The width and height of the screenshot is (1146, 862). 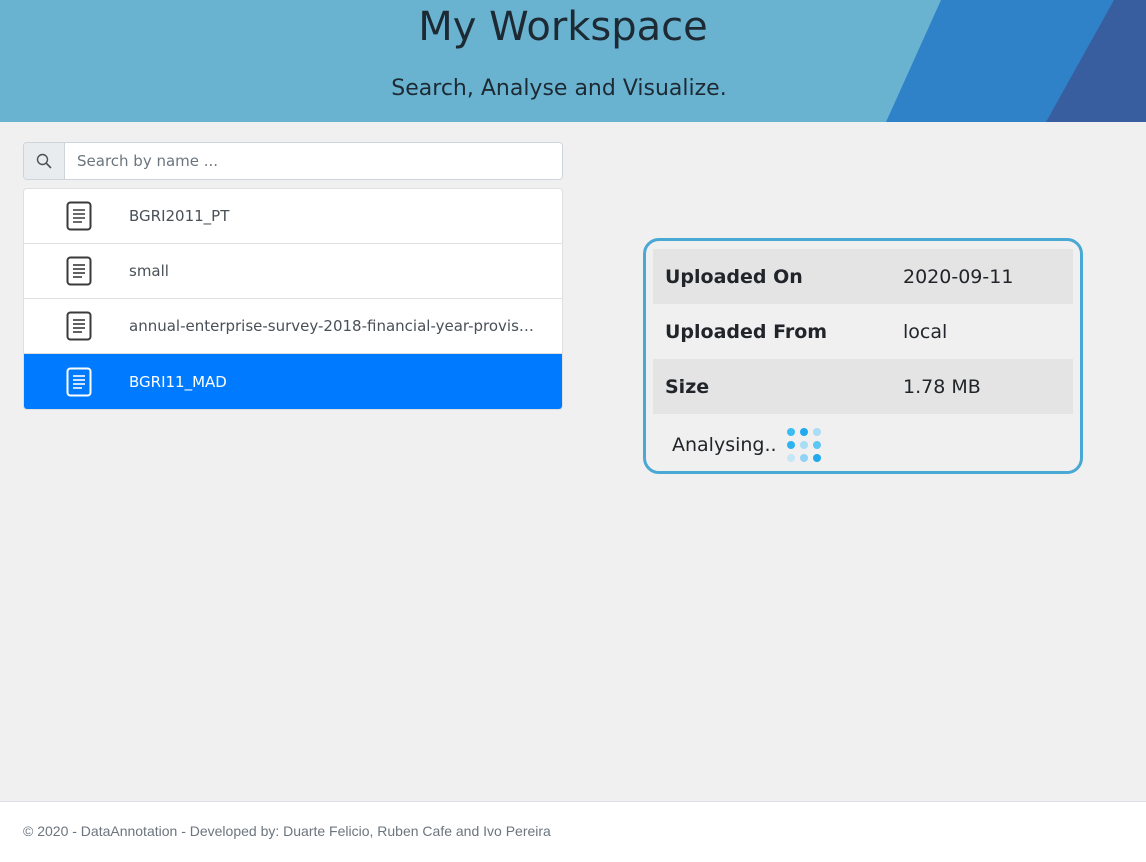 I want to click on file-name: small, so click(x=149, y=271).